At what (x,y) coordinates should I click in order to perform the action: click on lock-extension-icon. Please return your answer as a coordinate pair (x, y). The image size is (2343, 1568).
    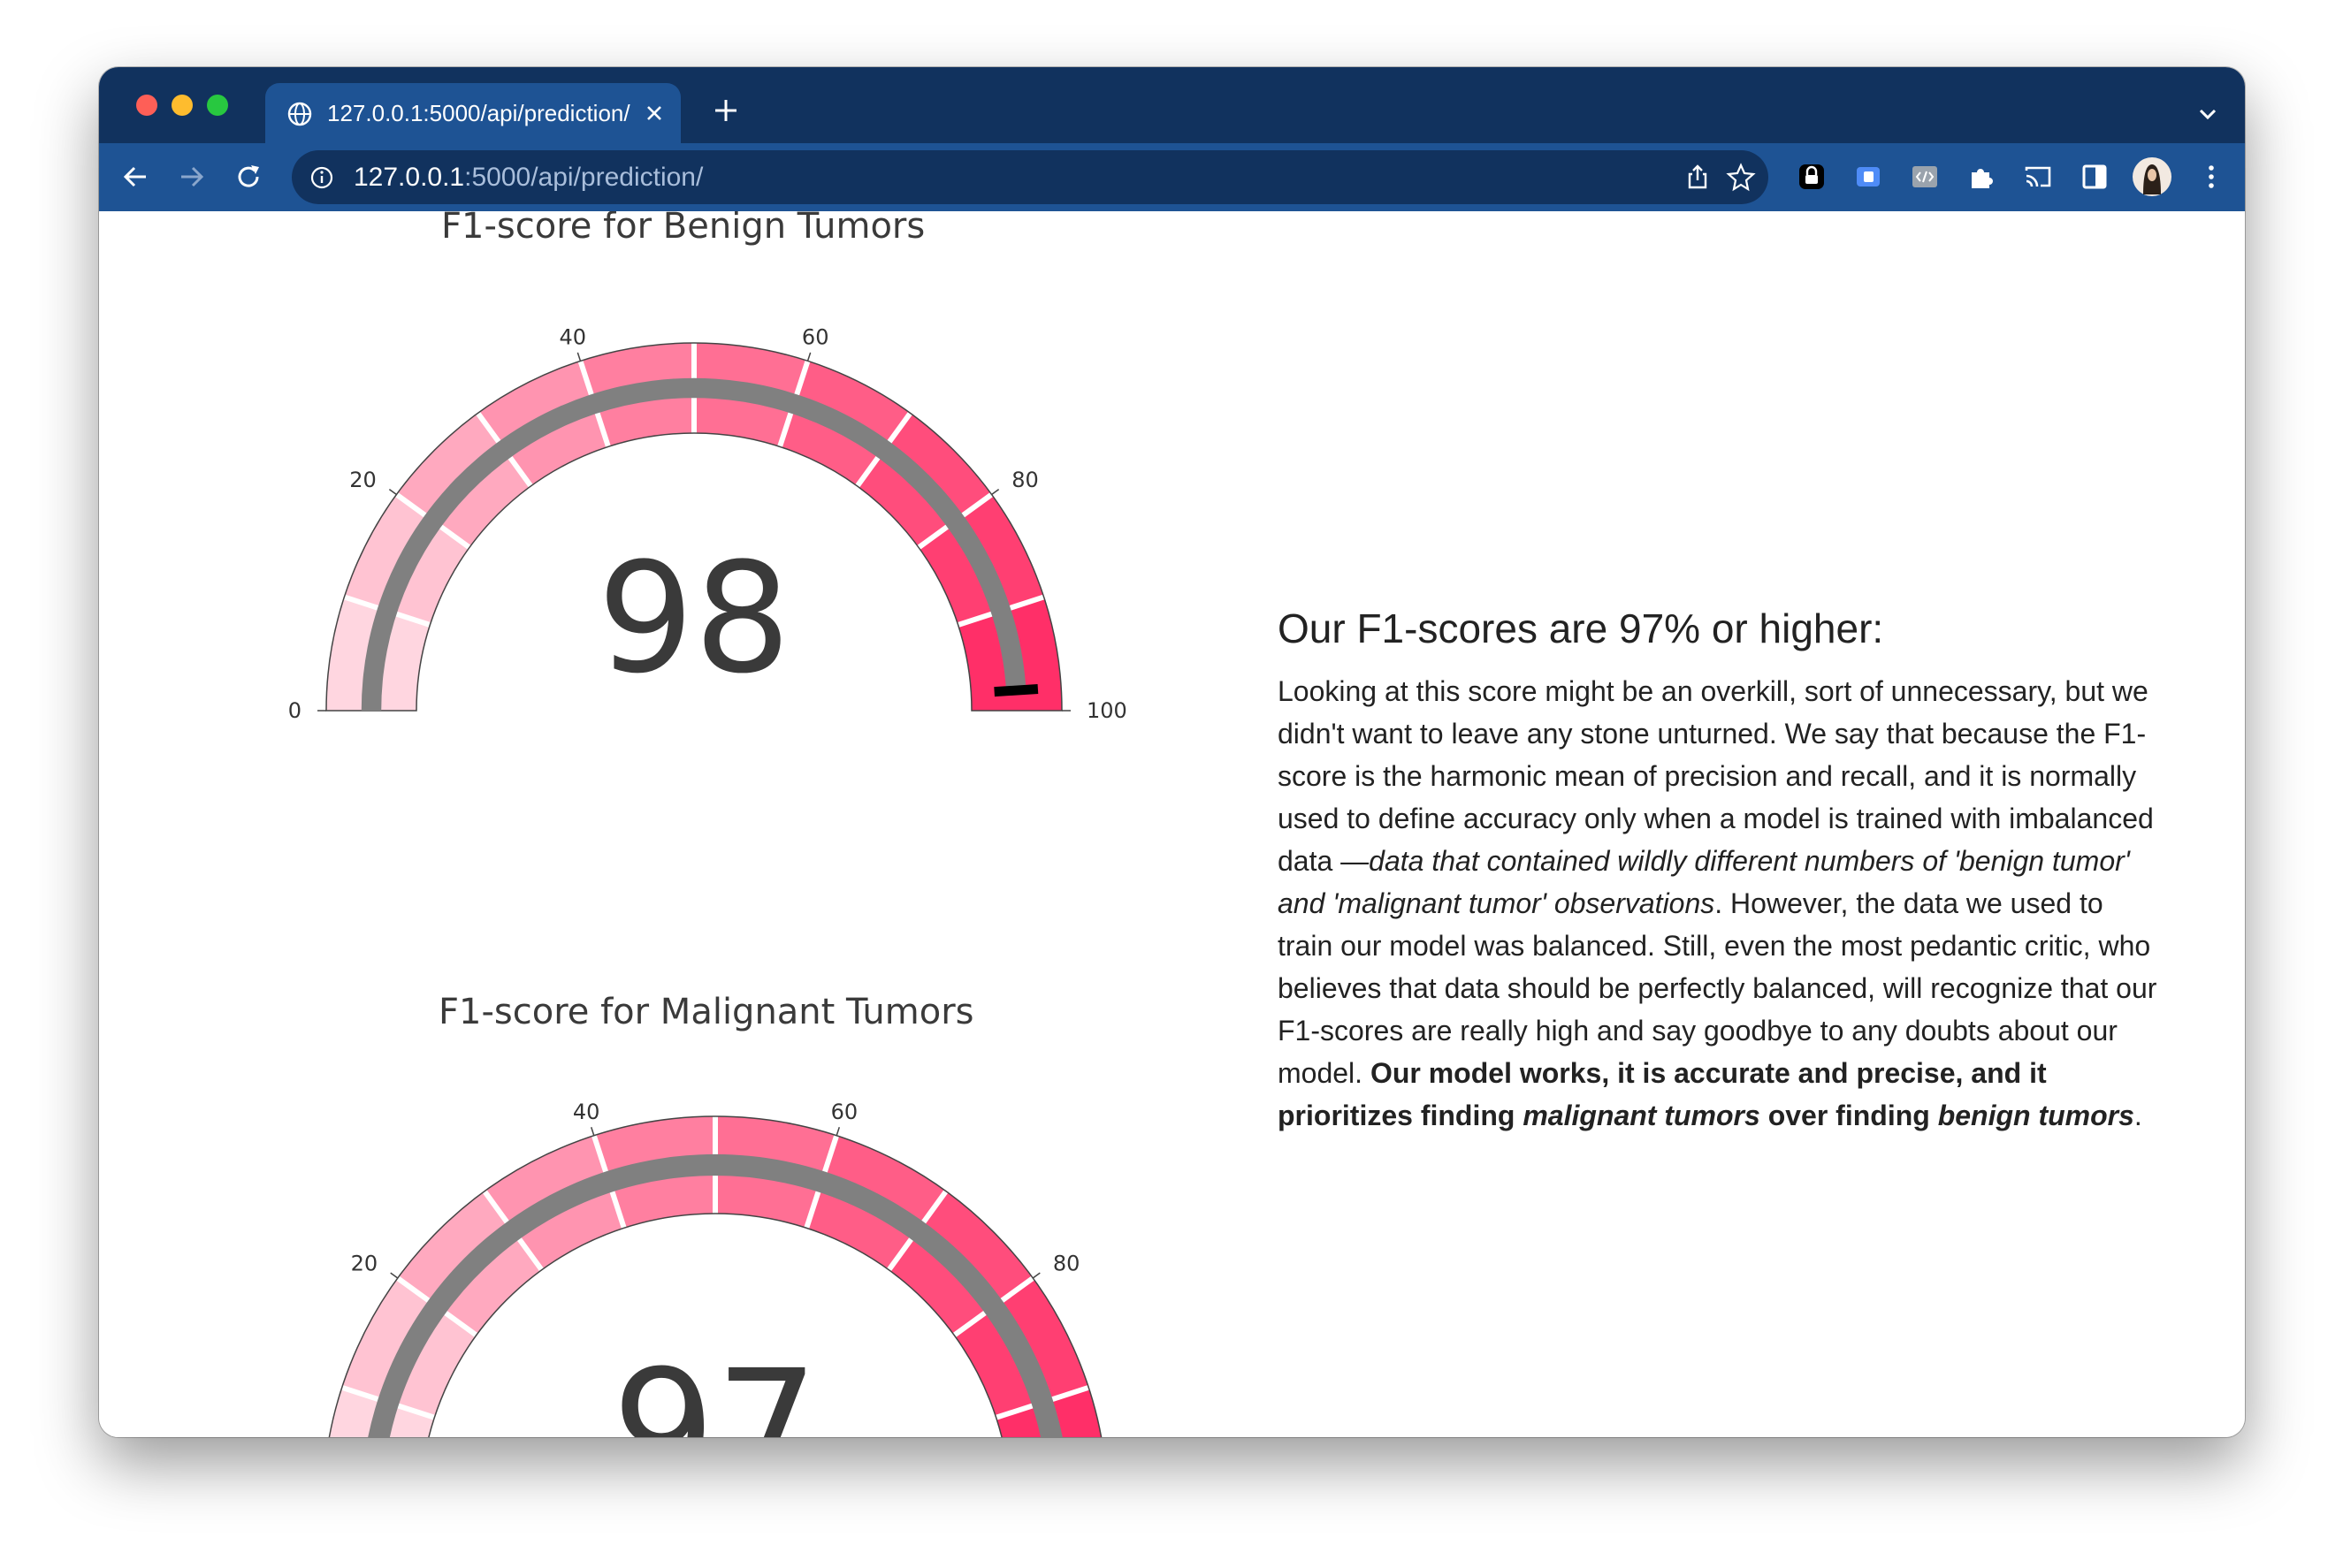
    Looking at the image, I should click on (1811, 177).